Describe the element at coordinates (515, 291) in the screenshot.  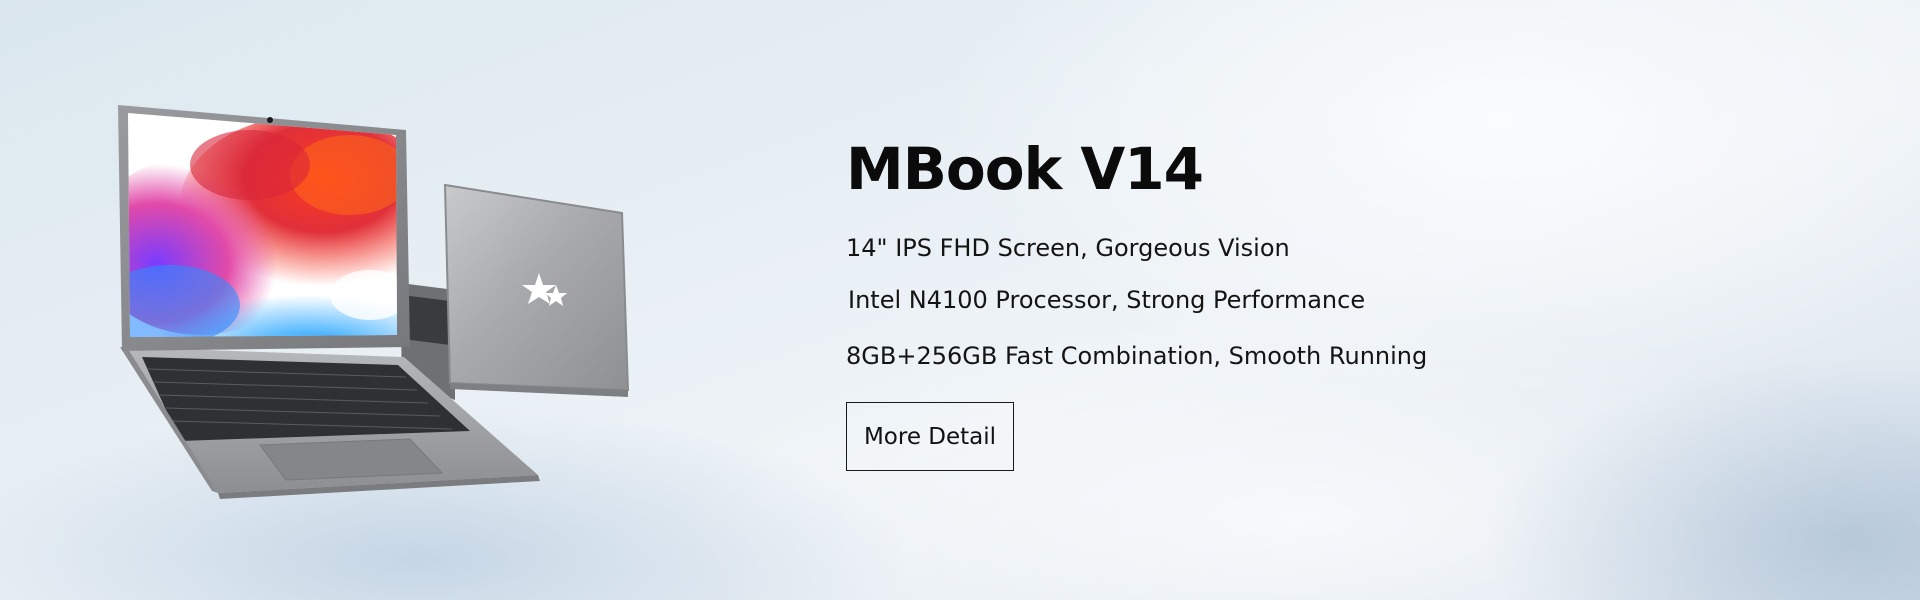
I see `back-laptop` at that location.